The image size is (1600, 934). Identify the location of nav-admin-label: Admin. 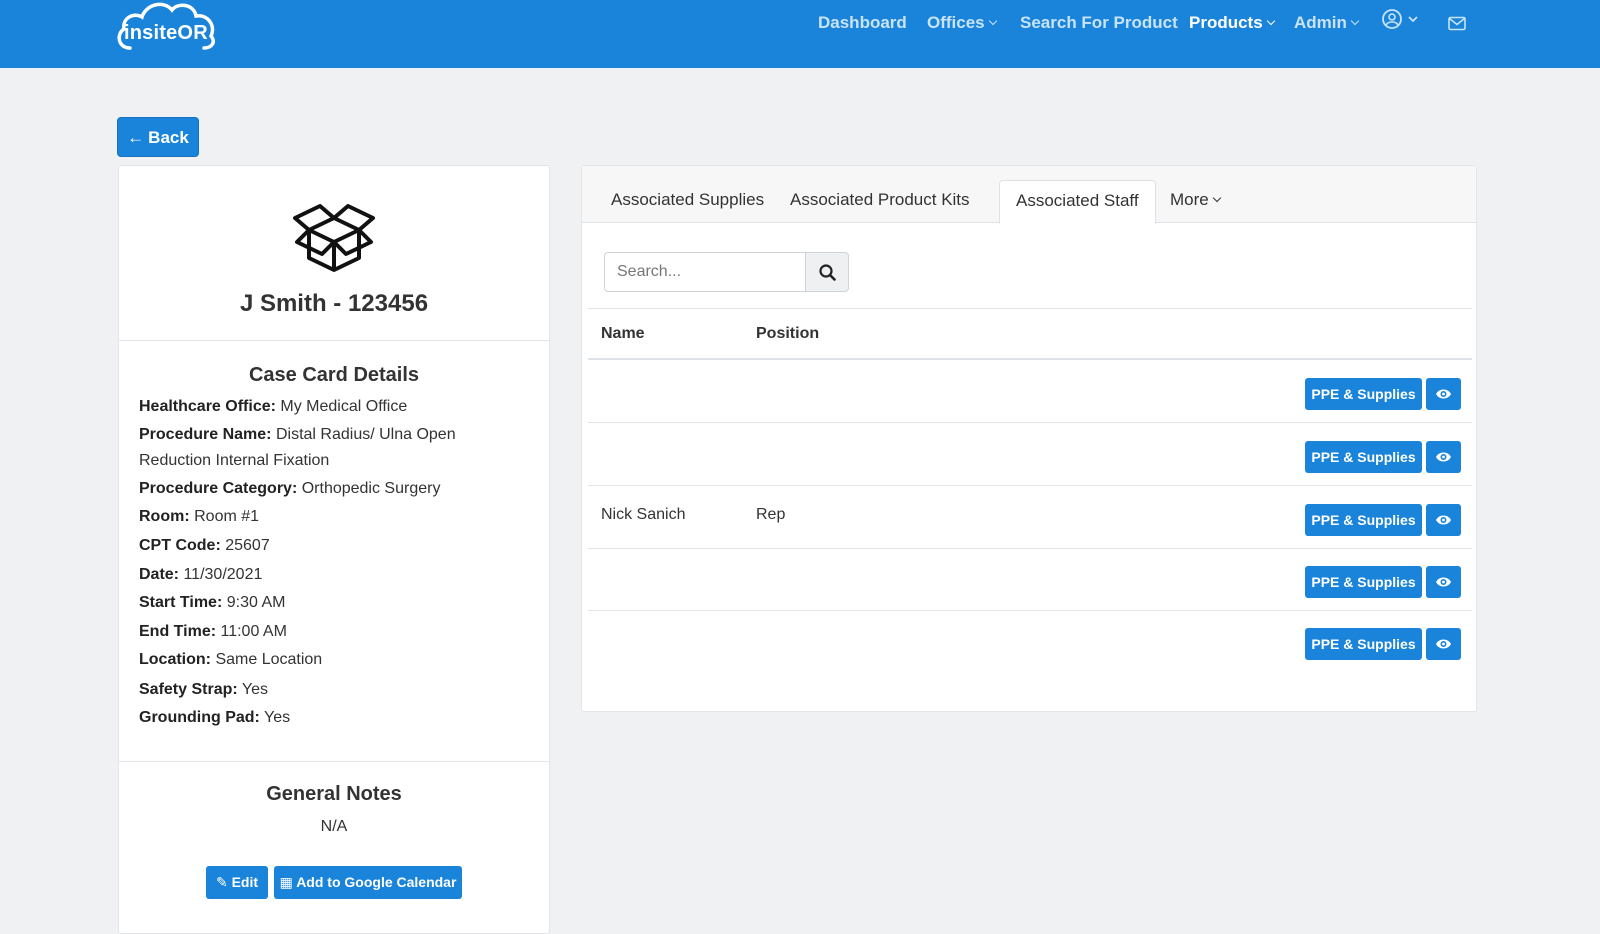
(1320, 22).